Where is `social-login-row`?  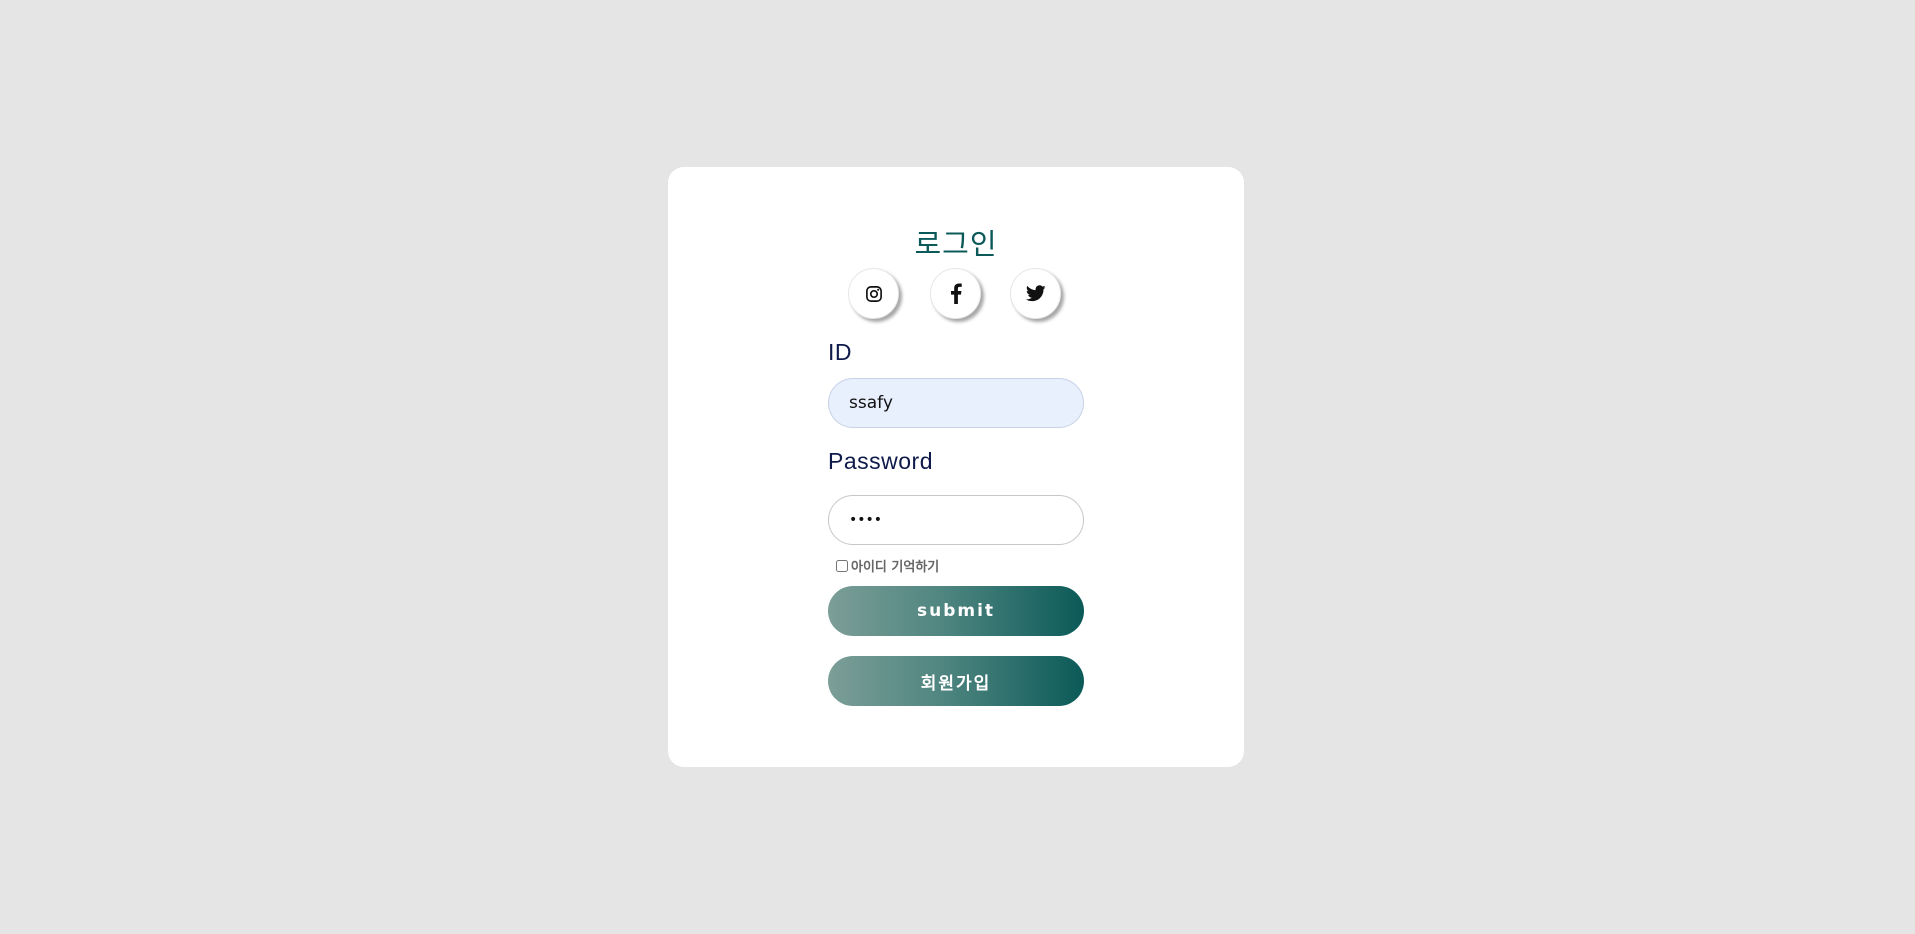
social-login-row is located at coordinates (956, 294).